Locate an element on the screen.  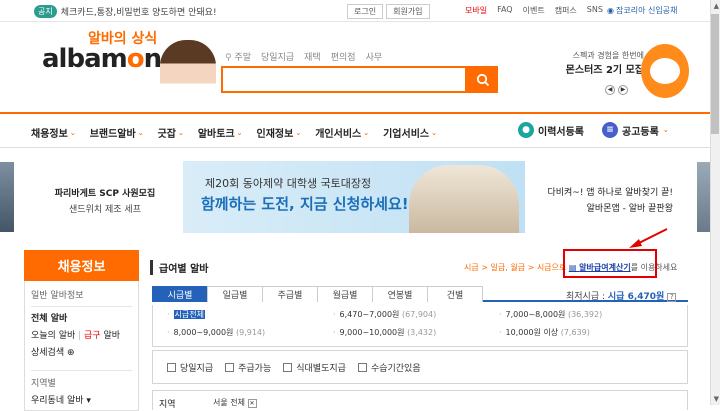
notice: 공지 체크카드,통장,비밀번호 양도하면 안돼요! is located at coordinates (125, 11).